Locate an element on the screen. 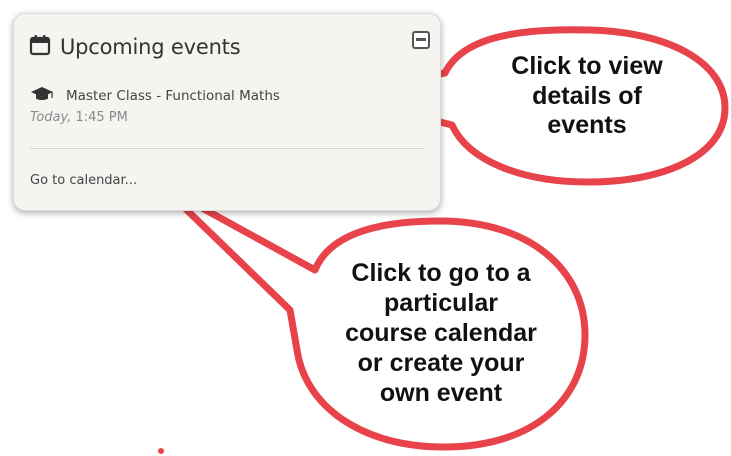 Image resolution: width=731 pixels, height=456 pixels. callout-text-details: Click to view details of events is located at coordinates (587, 96).